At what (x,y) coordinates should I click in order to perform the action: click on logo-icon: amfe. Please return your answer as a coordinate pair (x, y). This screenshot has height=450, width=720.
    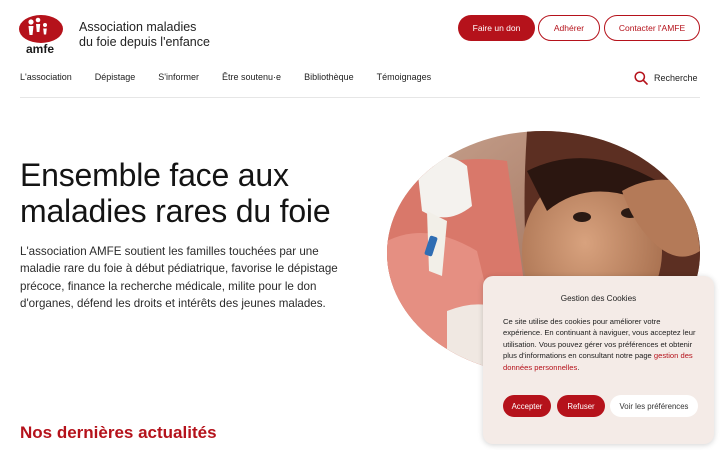
    Looking at the image, I should click on (41, 35).